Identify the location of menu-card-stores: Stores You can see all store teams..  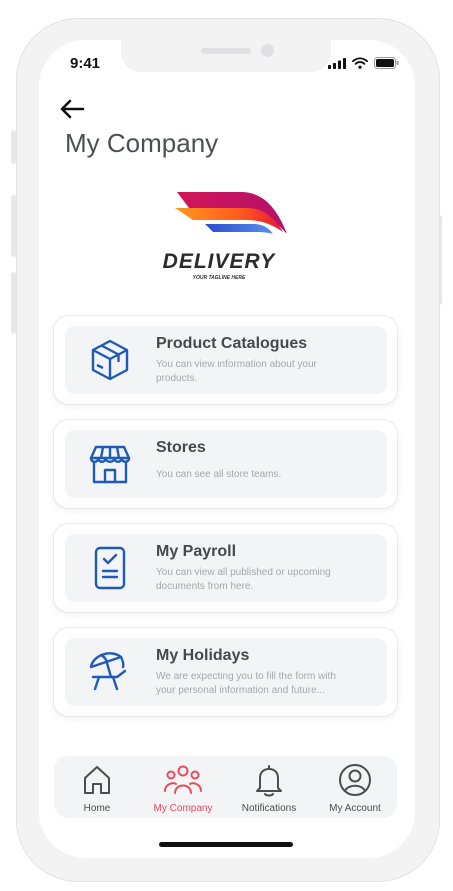
(225, 464).